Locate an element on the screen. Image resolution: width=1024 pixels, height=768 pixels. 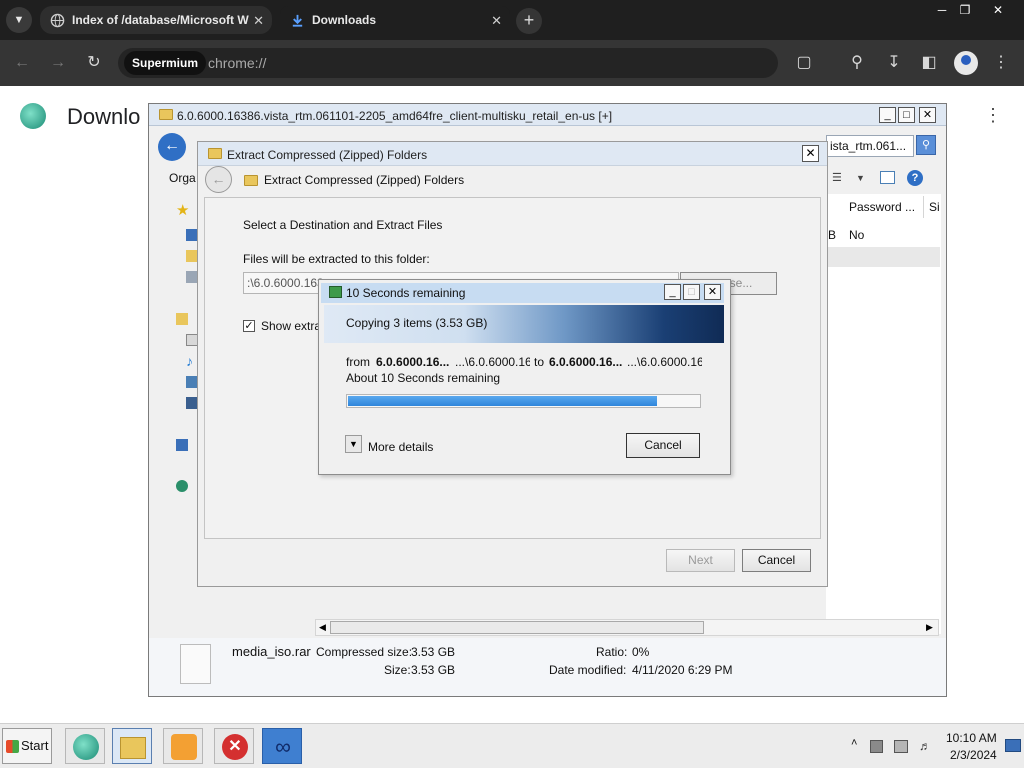
copy-to-path: ...\6.0.6000.163 is located at coordinates (664, 362).